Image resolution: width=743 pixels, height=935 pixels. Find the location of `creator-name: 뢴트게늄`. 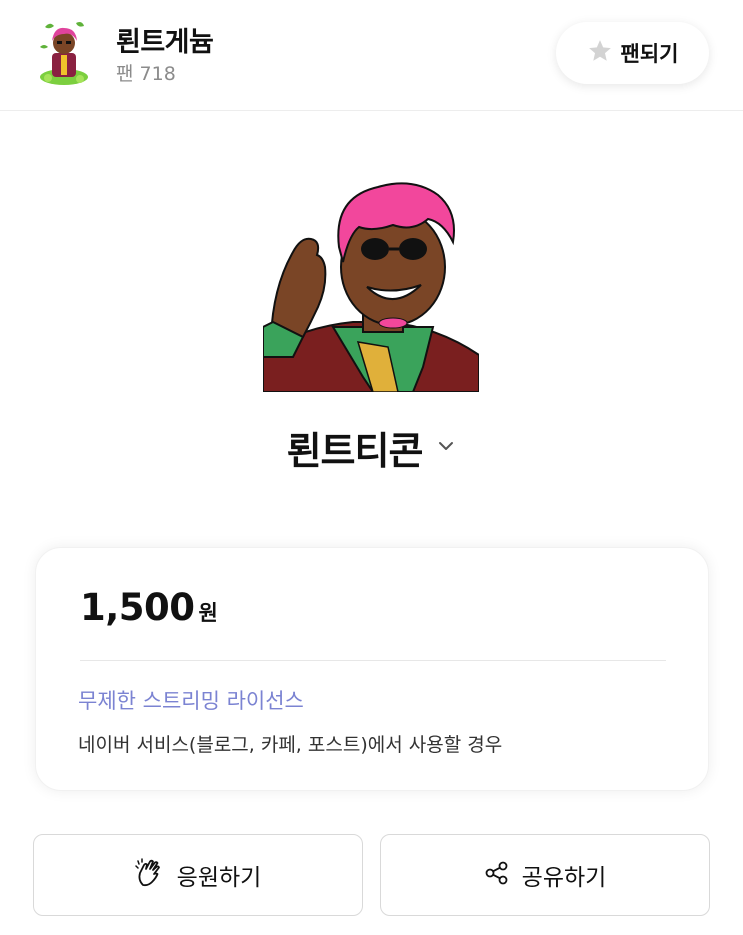

creator-name: 뢴트게늄 is located at coordinates (165, 39).